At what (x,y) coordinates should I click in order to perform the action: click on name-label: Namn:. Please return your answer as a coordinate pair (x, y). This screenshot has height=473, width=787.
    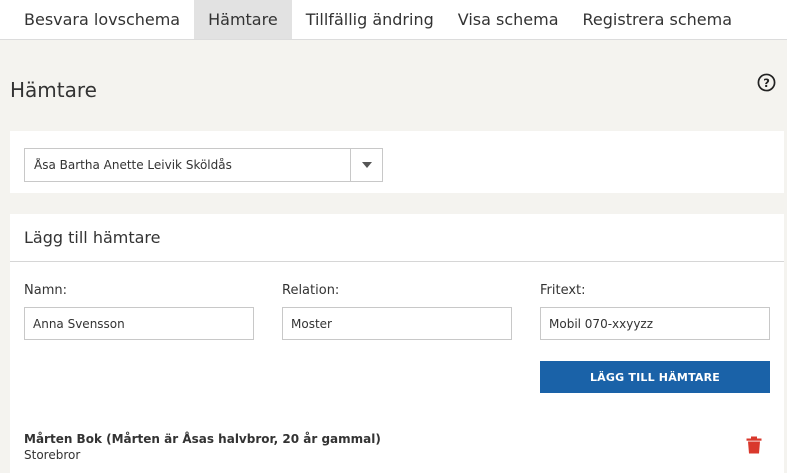
    Looking at the image, I should click on (45, 290).